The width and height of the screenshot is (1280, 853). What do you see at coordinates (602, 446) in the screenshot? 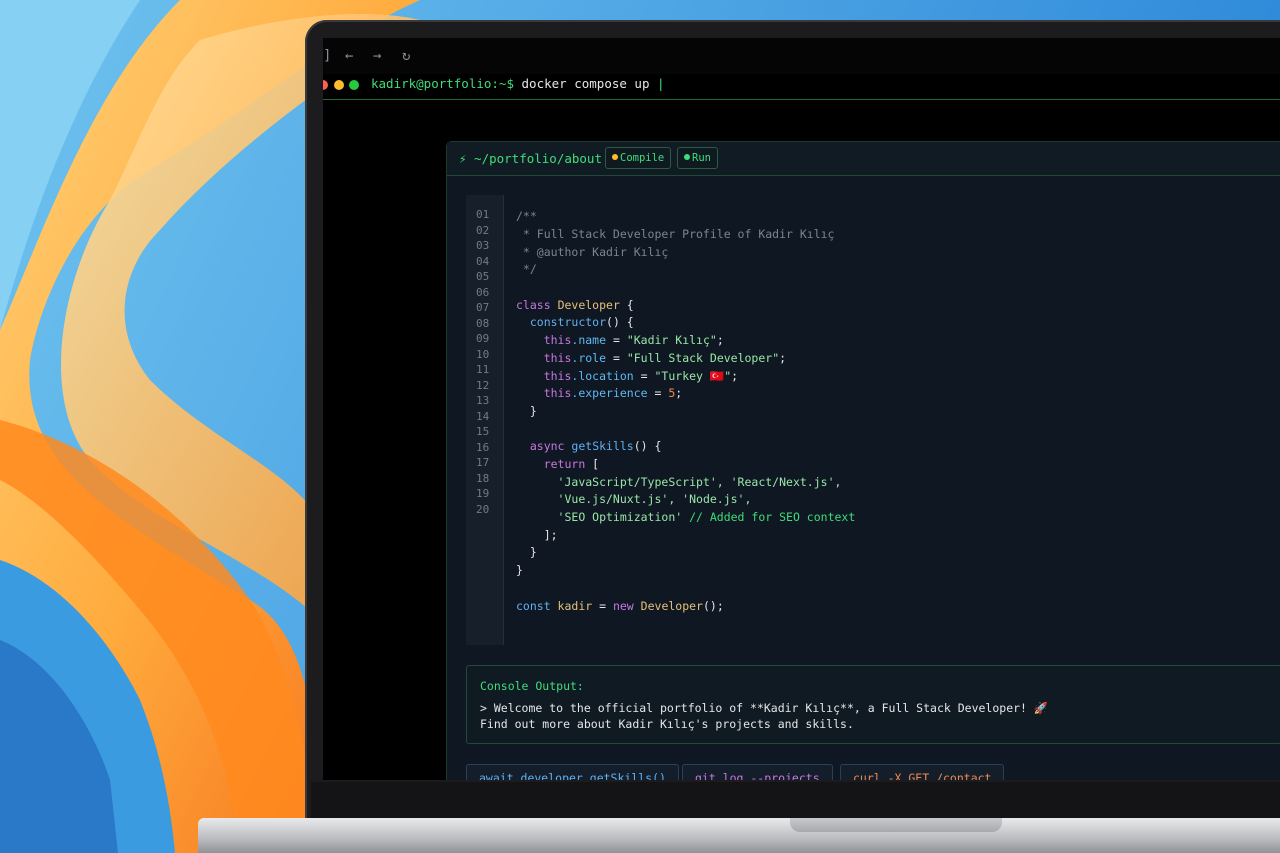
I see `function-name: getSkills` at bounding box center [602, 446].